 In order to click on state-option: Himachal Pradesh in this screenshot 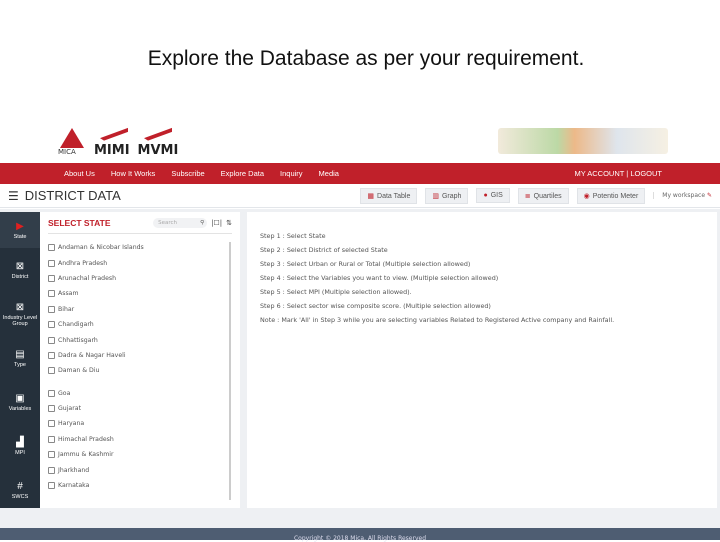, I will do `click(138, 439)`.